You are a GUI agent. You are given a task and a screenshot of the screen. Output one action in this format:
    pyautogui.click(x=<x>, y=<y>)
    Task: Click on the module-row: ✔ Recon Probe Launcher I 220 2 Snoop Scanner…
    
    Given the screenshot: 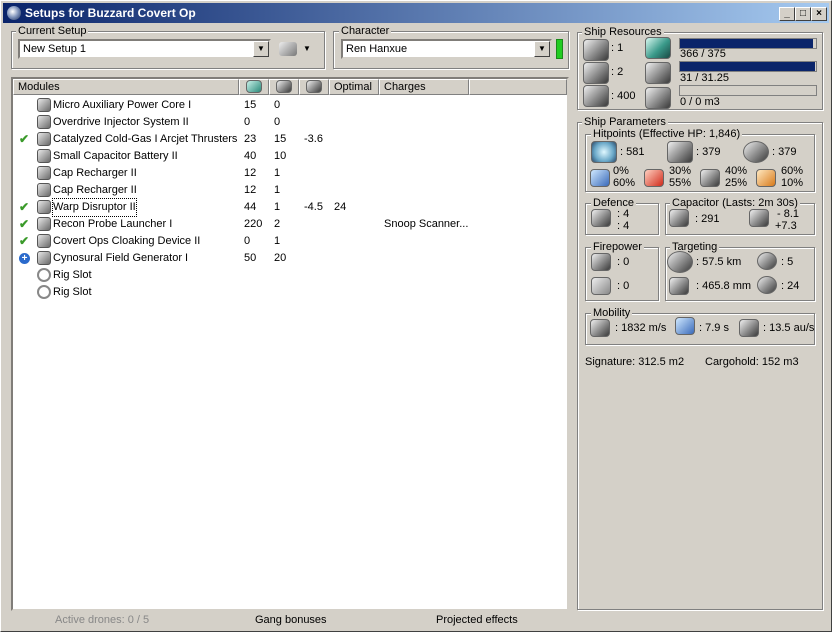 What is the action you would take?
    pyautogui.click(x=290, y=224)
    